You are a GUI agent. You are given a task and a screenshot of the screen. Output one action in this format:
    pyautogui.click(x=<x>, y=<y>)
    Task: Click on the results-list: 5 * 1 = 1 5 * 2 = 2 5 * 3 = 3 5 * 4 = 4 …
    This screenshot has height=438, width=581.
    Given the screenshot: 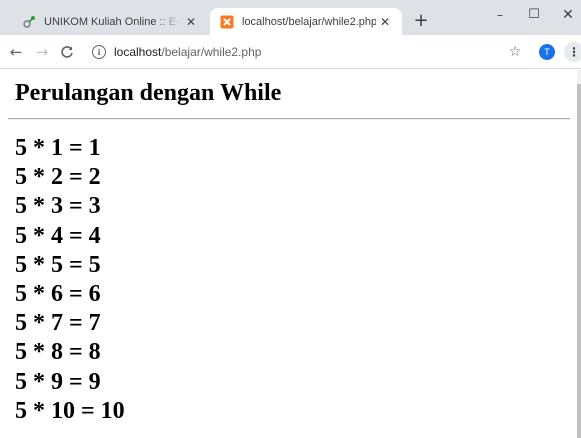 What is the action you would take?
    pyautogui.click(x=70, y=280)
    